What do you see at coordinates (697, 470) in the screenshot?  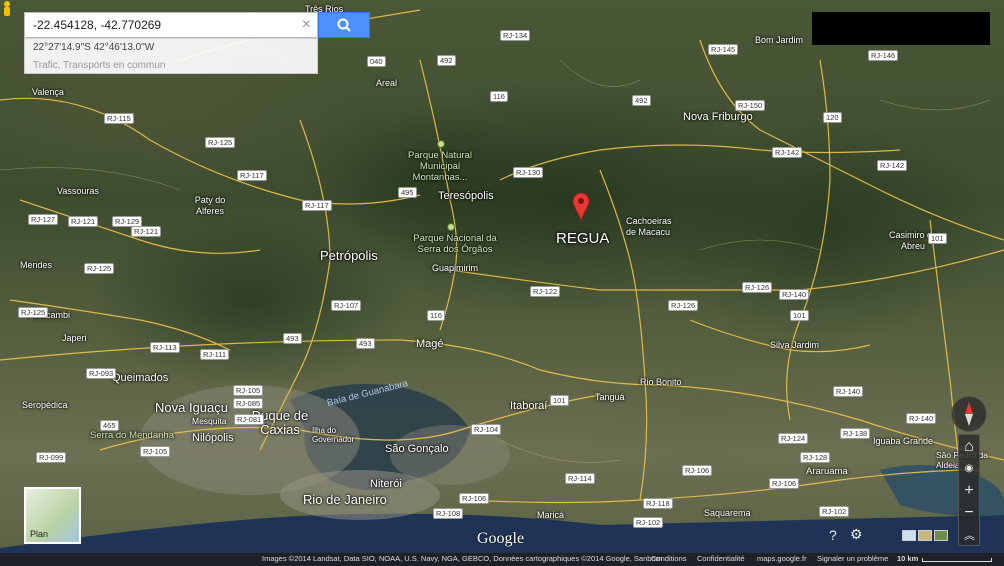 I see `road-shield: RJ-106` at bounding box center [697, 470].